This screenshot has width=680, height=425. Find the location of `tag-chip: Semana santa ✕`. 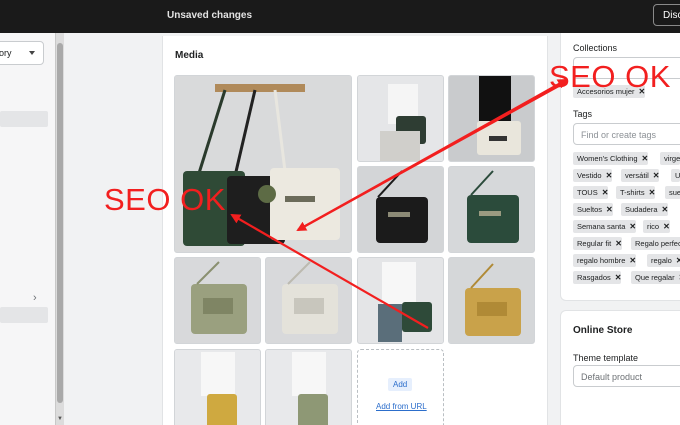

tag-chip: Semana santa ✕ is located at coordinates (605, 226).